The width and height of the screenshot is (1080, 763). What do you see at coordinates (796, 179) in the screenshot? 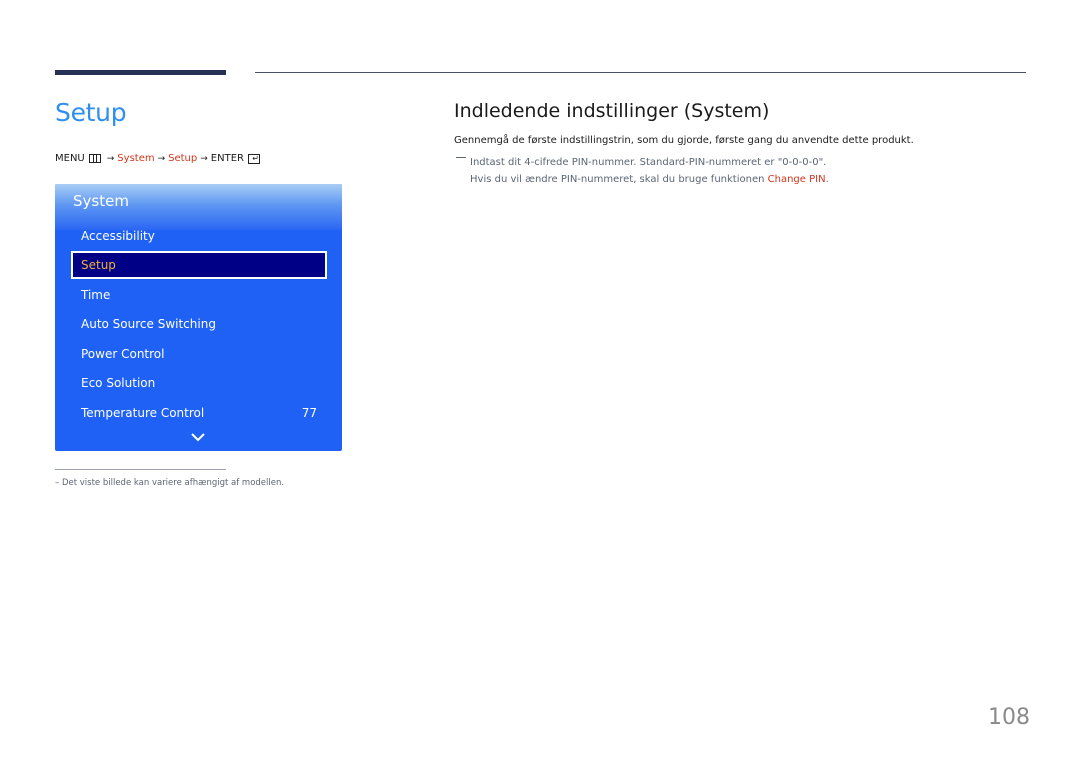
I see `change-pin-link: Change PIN` at bounding box center [796, 179].